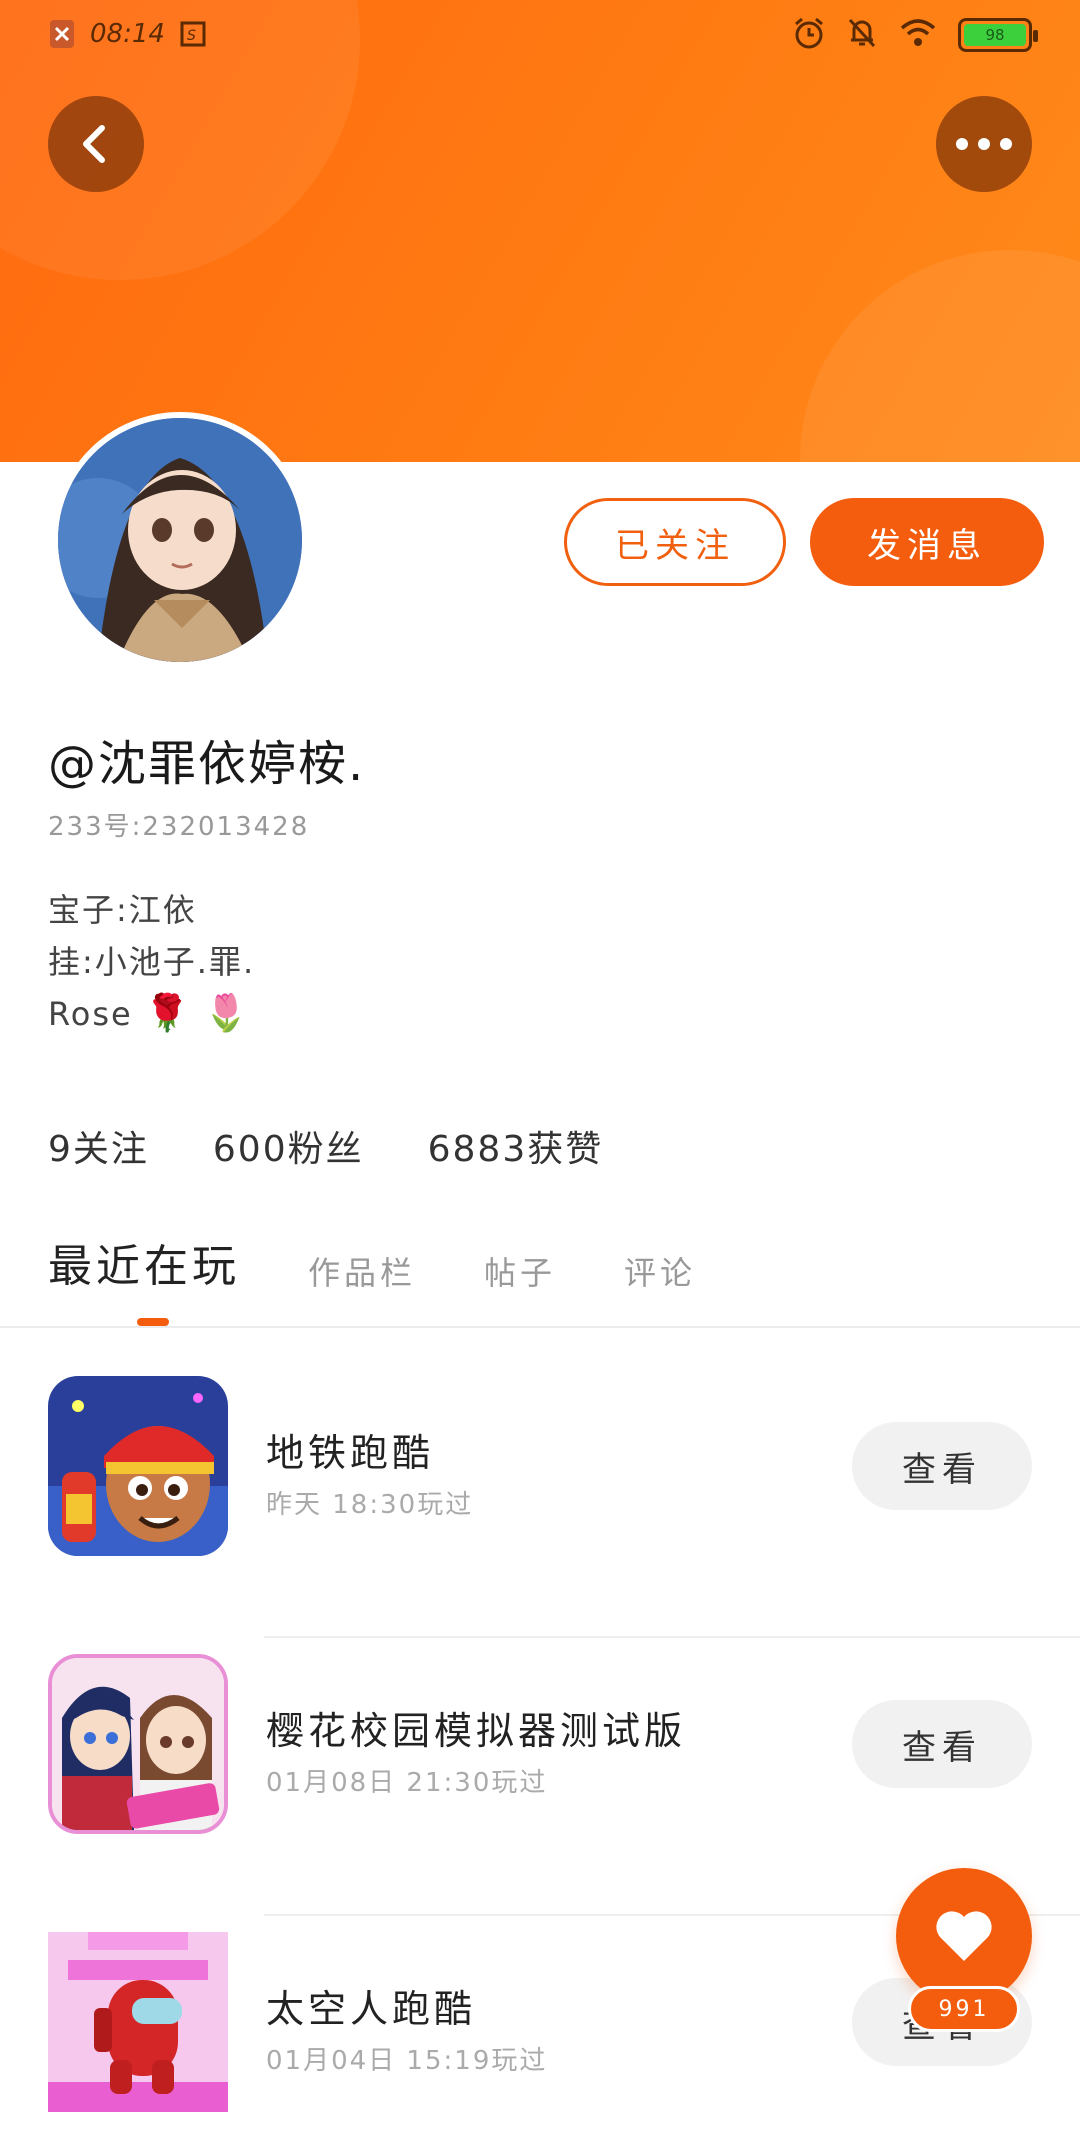 The width and height of the screenshot is (1080, 2154). I want to click on tab-posts: 帖子, so click(520, 1271).